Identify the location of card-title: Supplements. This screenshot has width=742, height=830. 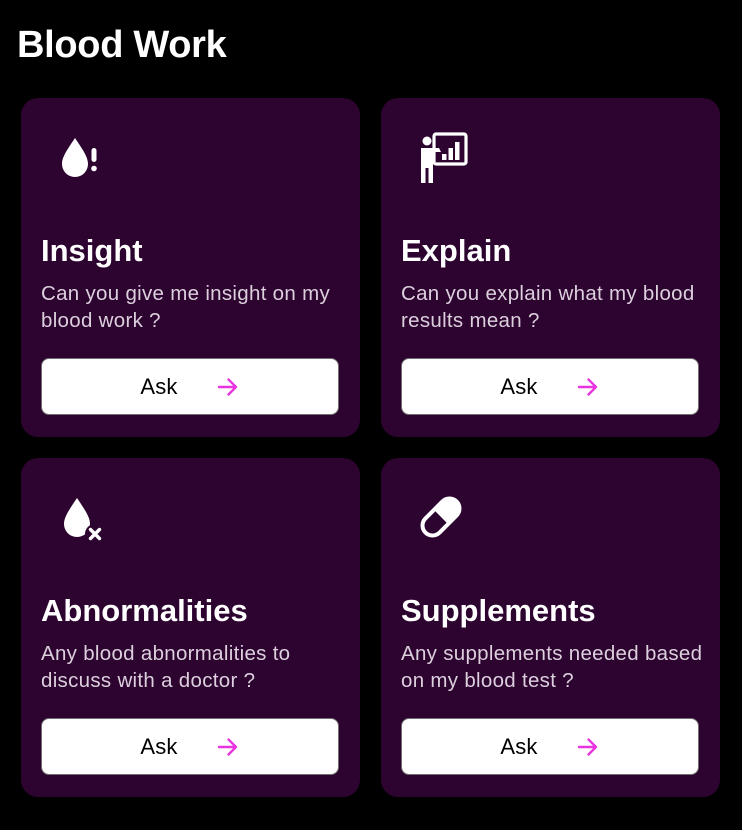
(498, 610).